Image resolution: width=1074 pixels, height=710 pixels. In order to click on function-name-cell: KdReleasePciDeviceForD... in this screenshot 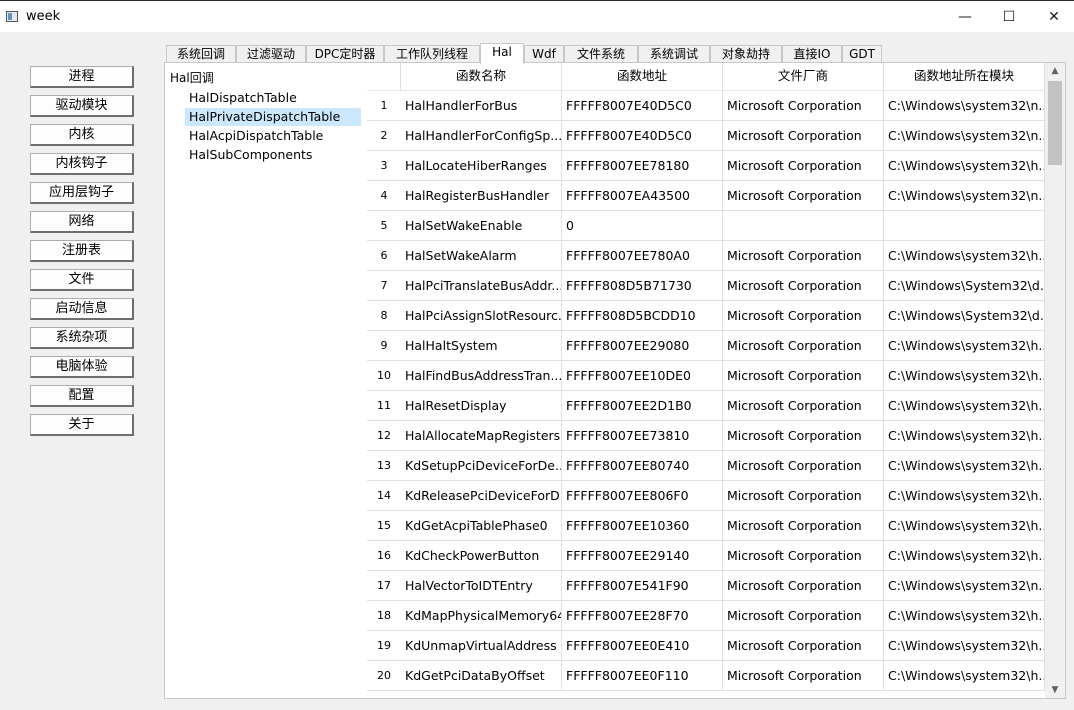, I will do `click(481, 496)`.